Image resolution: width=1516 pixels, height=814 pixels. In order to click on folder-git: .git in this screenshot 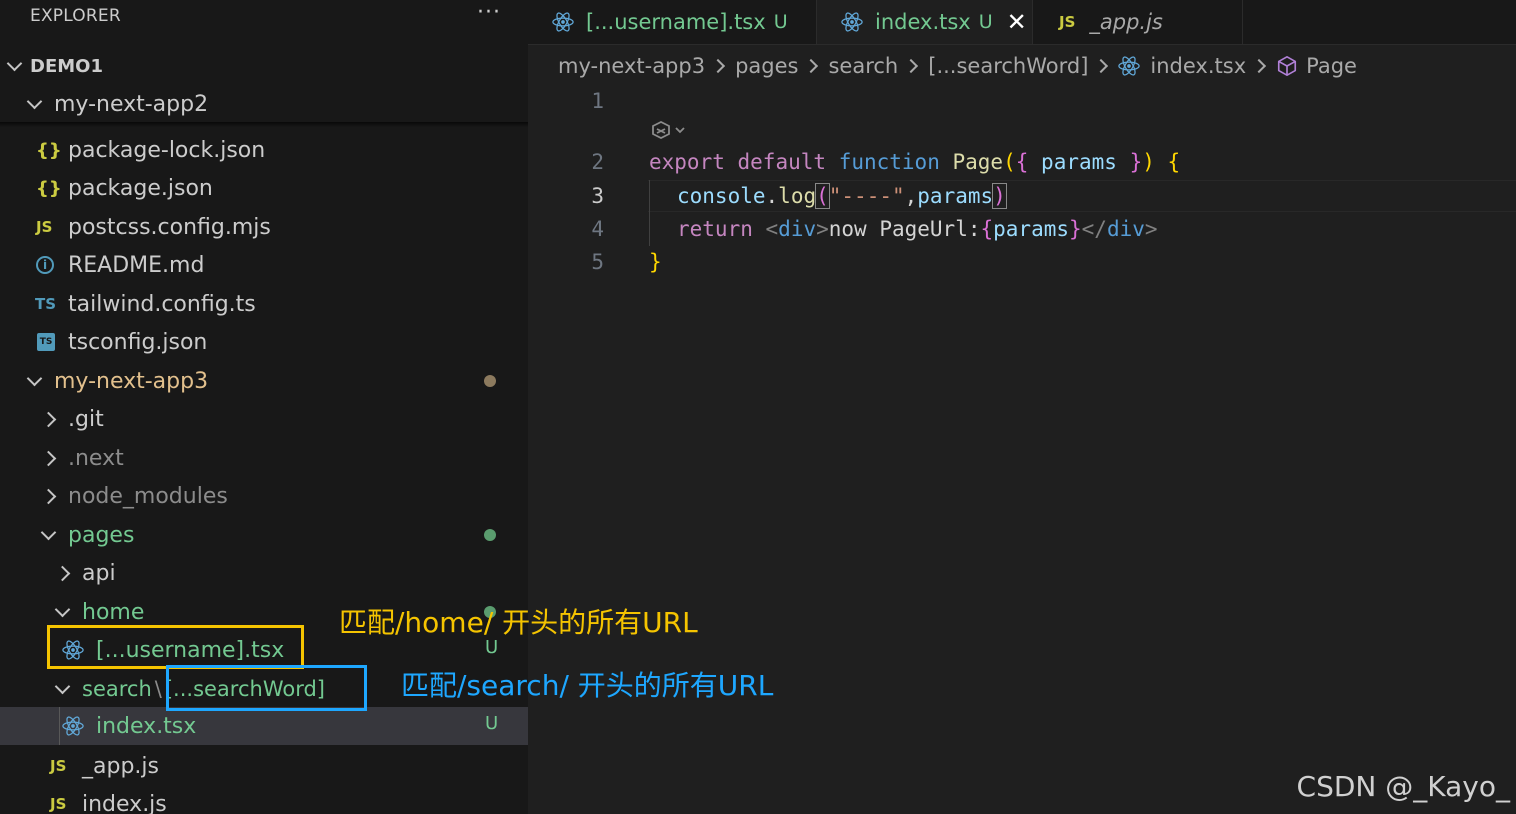, I will do `click(264, 419)`.